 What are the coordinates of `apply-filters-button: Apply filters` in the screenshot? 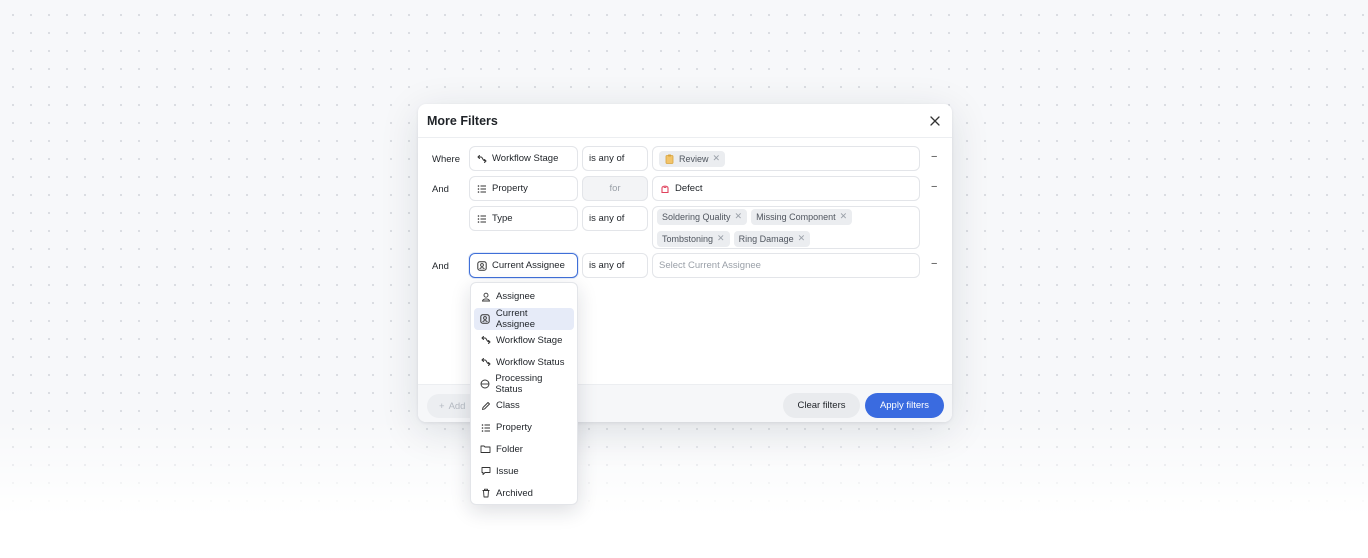 It's located at (904, 405).